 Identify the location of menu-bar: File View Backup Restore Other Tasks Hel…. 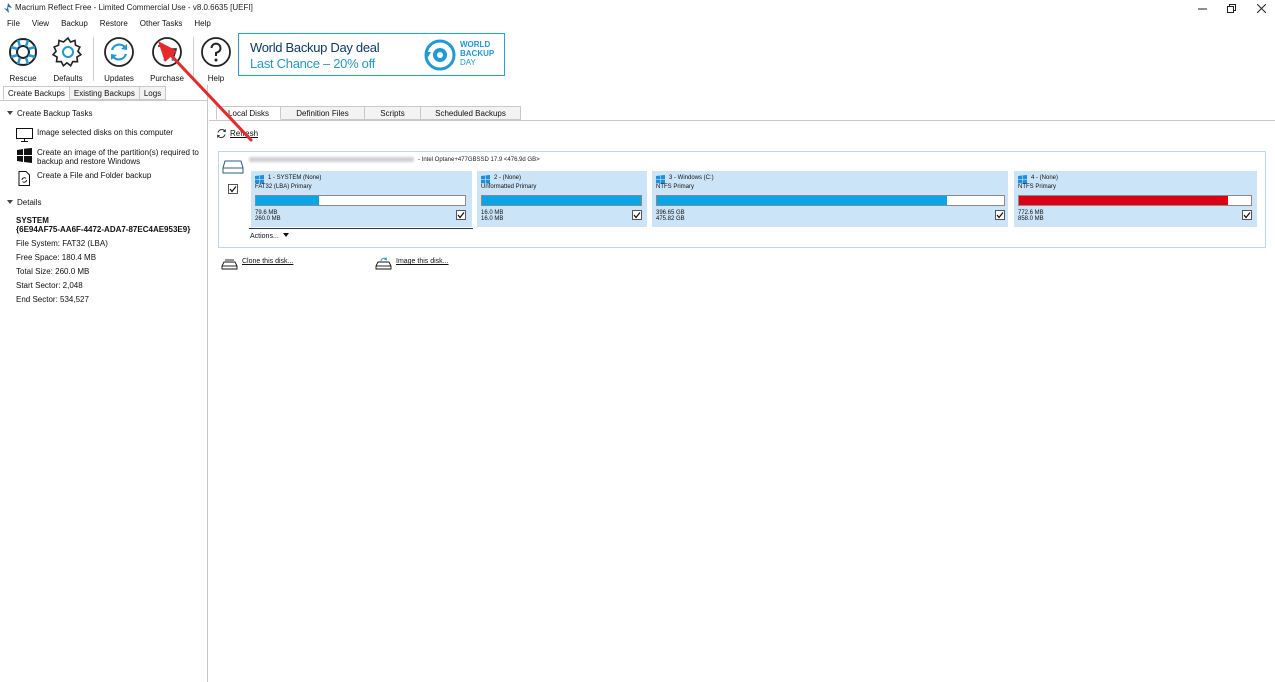
(108, 25).